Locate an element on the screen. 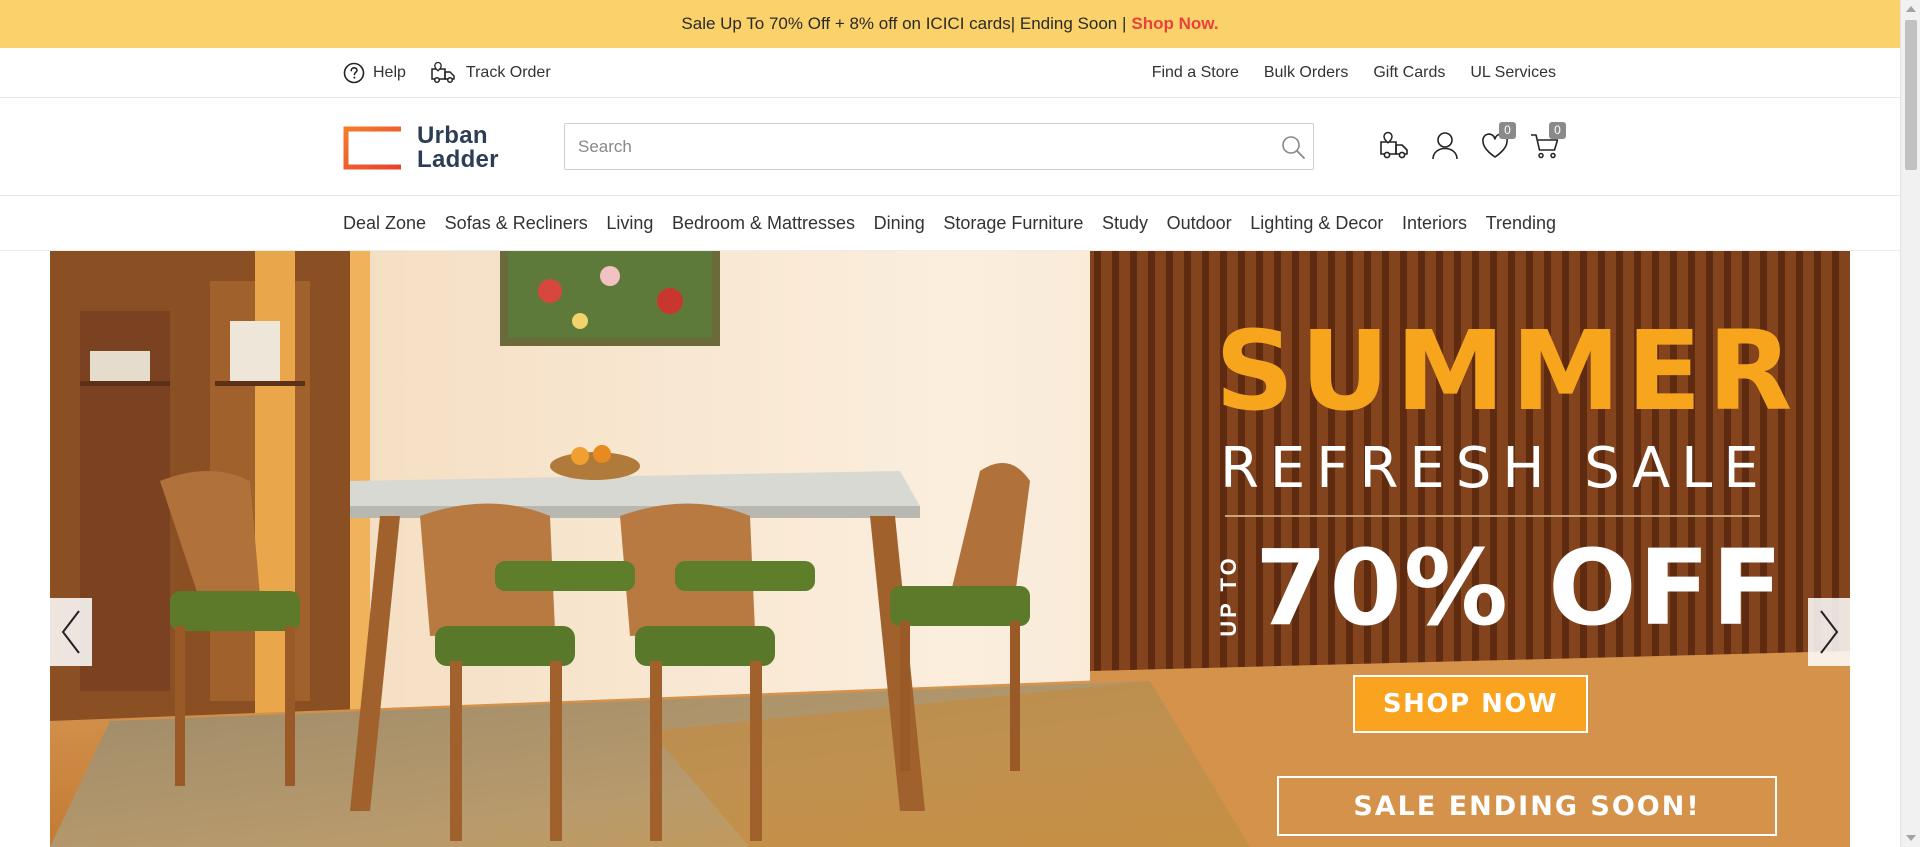 The height and width of the screenshot is (847, 1920). cart-button: 0 is located at coordinates (1545, 143).